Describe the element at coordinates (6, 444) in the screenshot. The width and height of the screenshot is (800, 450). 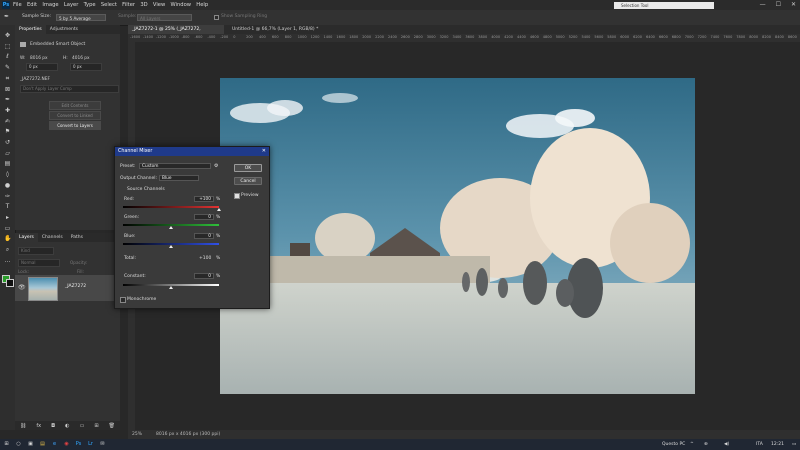
I see `windows-start-icon: ⊞` at that location.